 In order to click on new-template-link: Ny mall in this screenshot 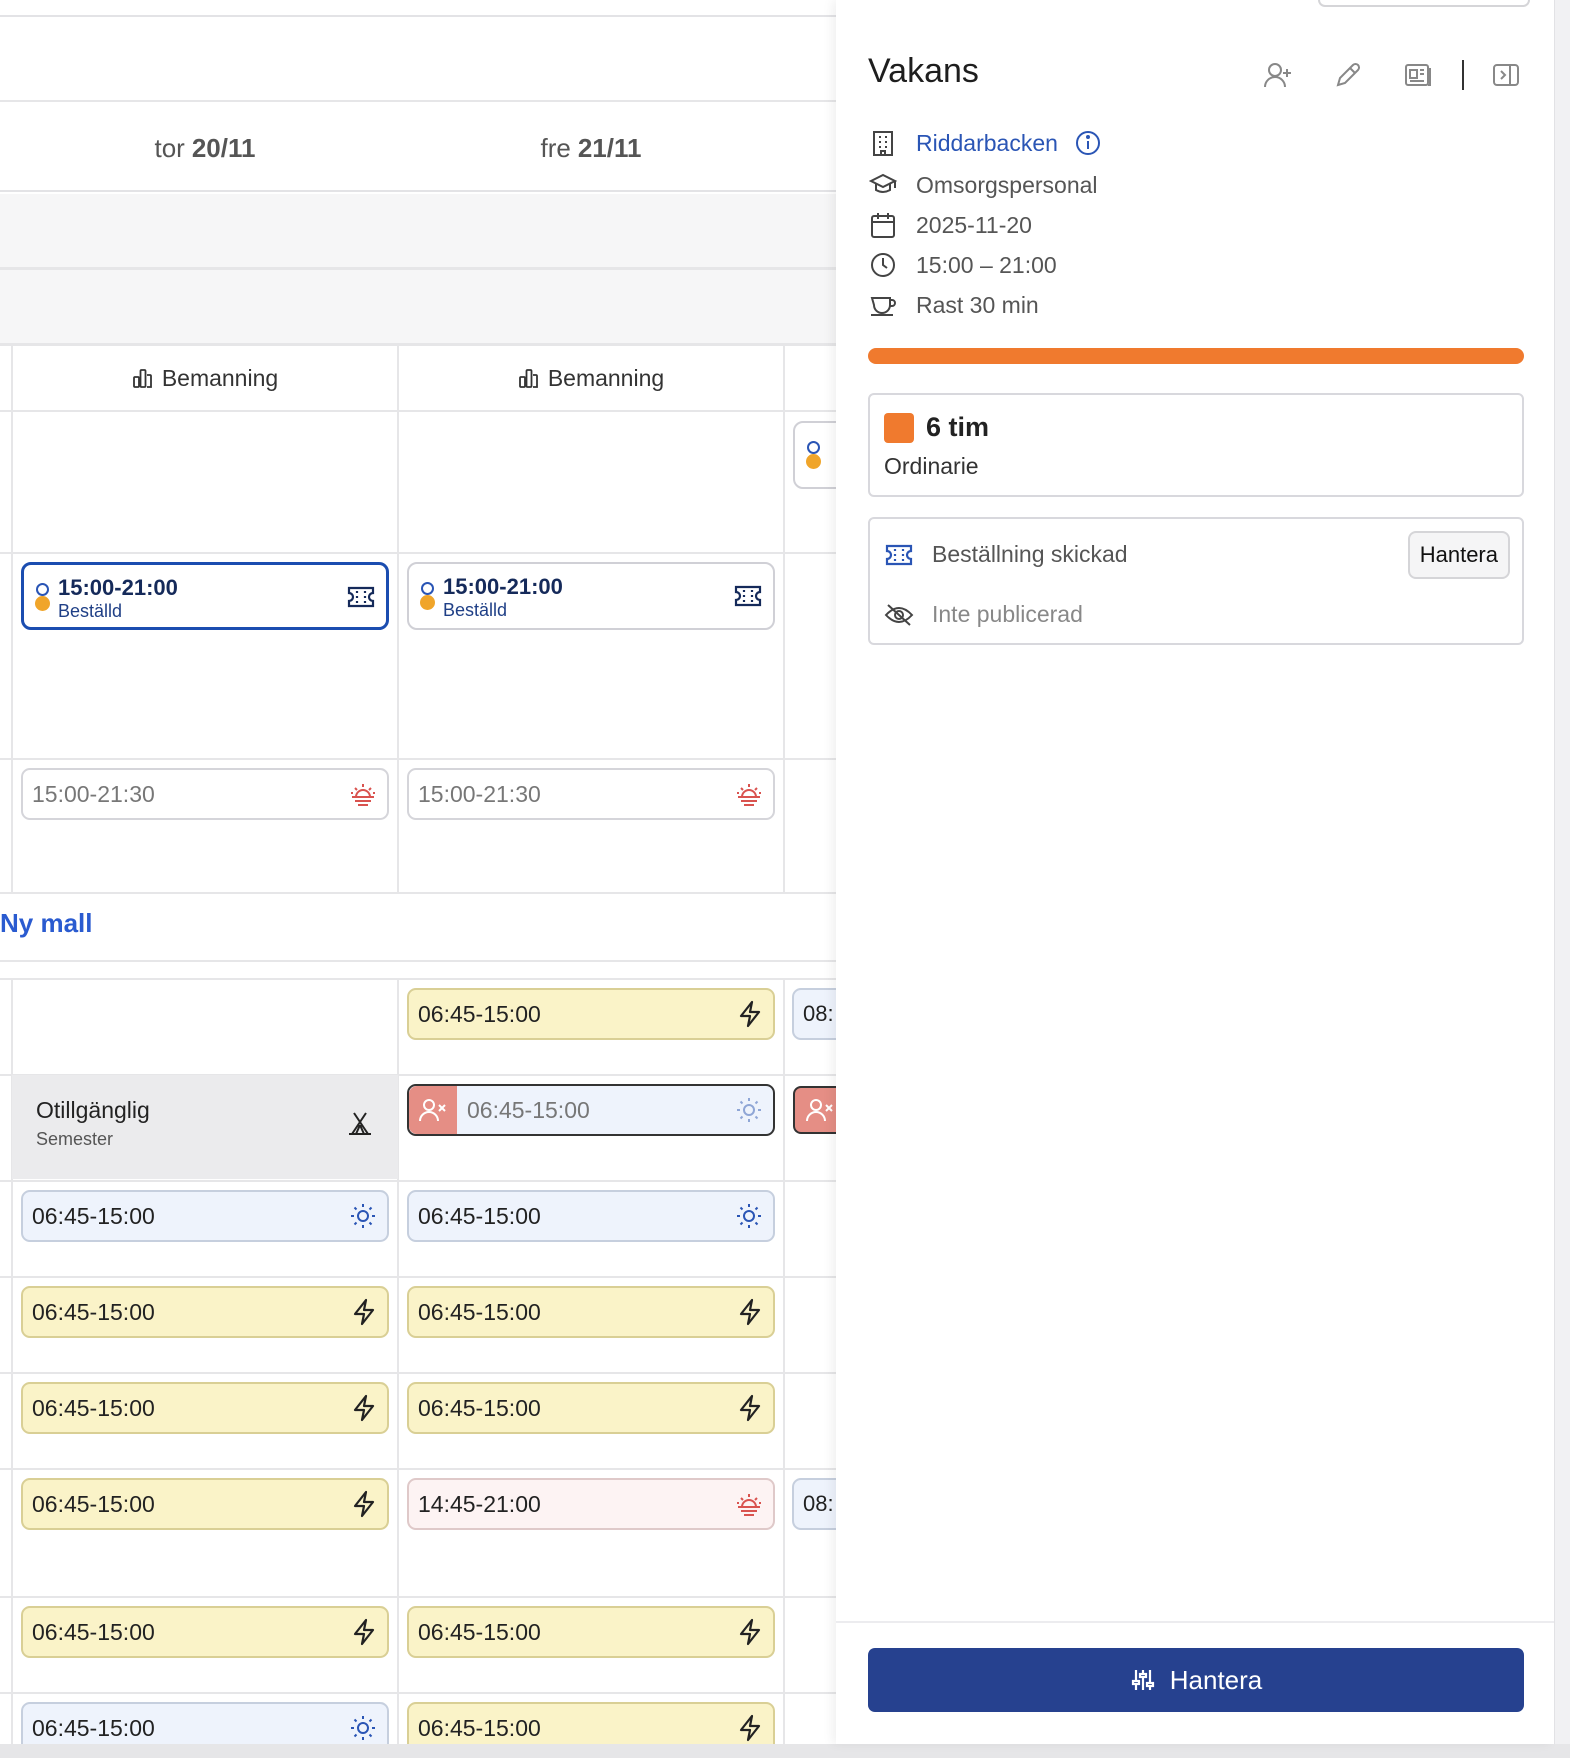, I will do `click(46, 923)`.